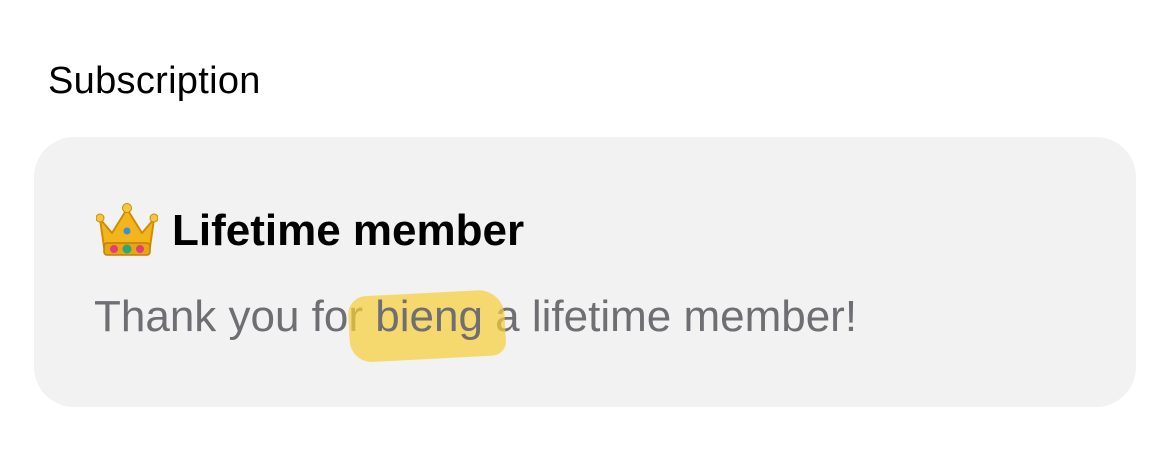 The height and width of the screenshot is (458, 1170). What do you see at coordinates (229, 316) in the screenshot?
I see `message-before: Thank you for` at bounding box center [229, 316].